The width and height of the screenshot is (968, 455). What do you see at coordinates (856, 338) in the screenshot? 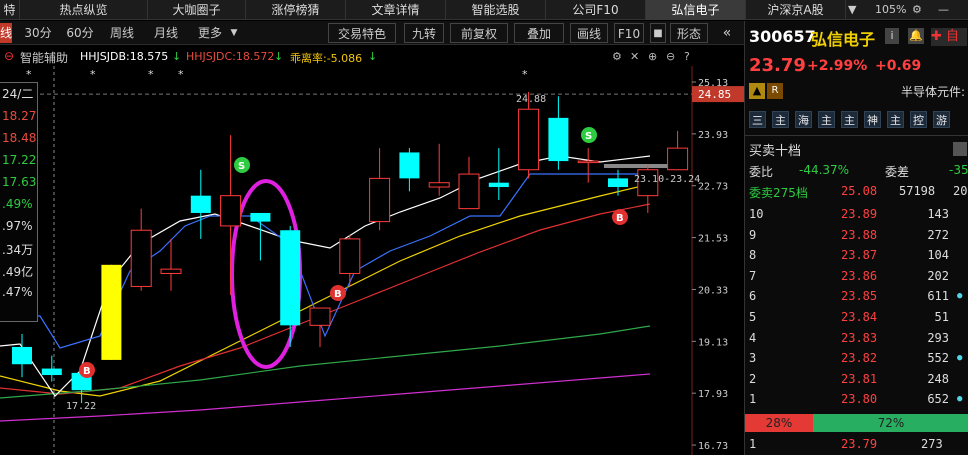
I see `sell-level-row: 4 23.83 293` at bounding box center [856, 338].